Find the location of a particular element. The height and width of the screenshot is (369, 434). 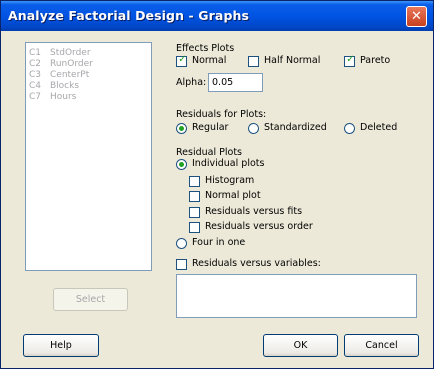

residuals-for-plots-heading: Residuals for Plots: is located at coordinates (221, 114).